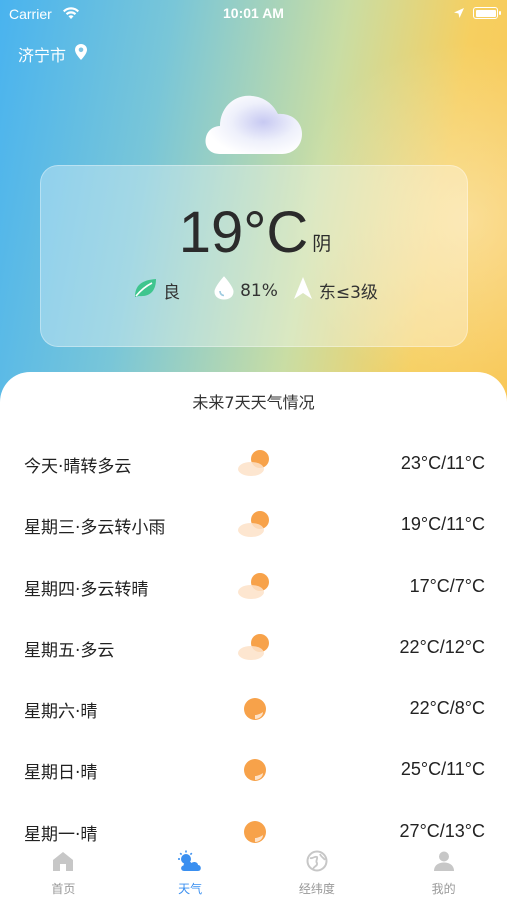 This screenshot has height=900, width=507. What do you see at coordinates (78, 467) in the screenshot?
I see `forecast-day-label: 今天·晴转多云` at bounding box center [78, 467].